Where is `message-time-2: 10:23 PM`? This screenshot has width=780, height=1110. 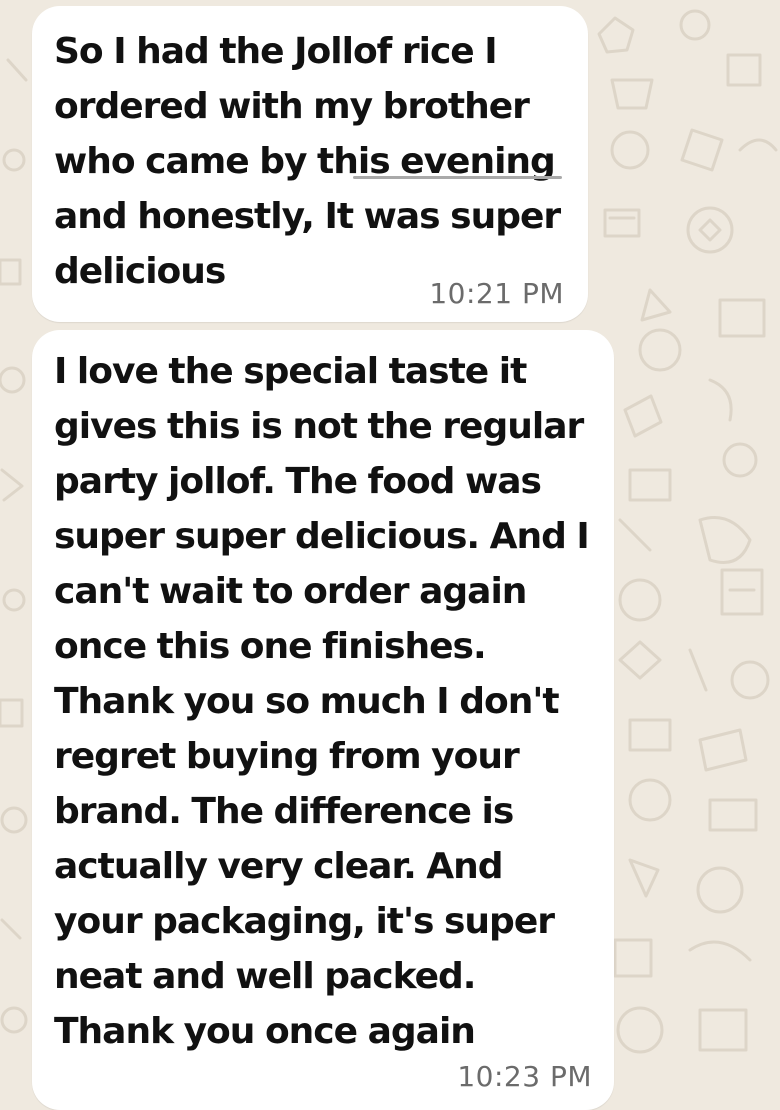
message-time-2: 10:23 PM is located at coordinates (524, 1076).